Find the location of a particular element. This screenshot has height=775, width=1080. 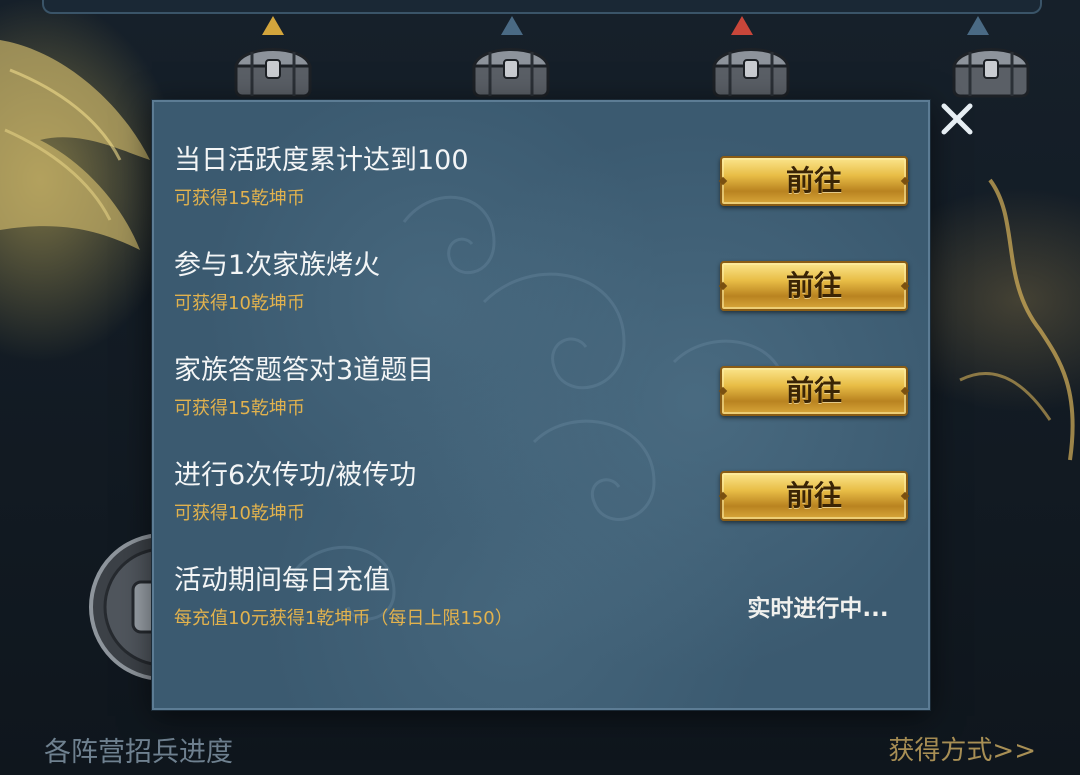

golden-creature-art is located at coordinates (75, 145).